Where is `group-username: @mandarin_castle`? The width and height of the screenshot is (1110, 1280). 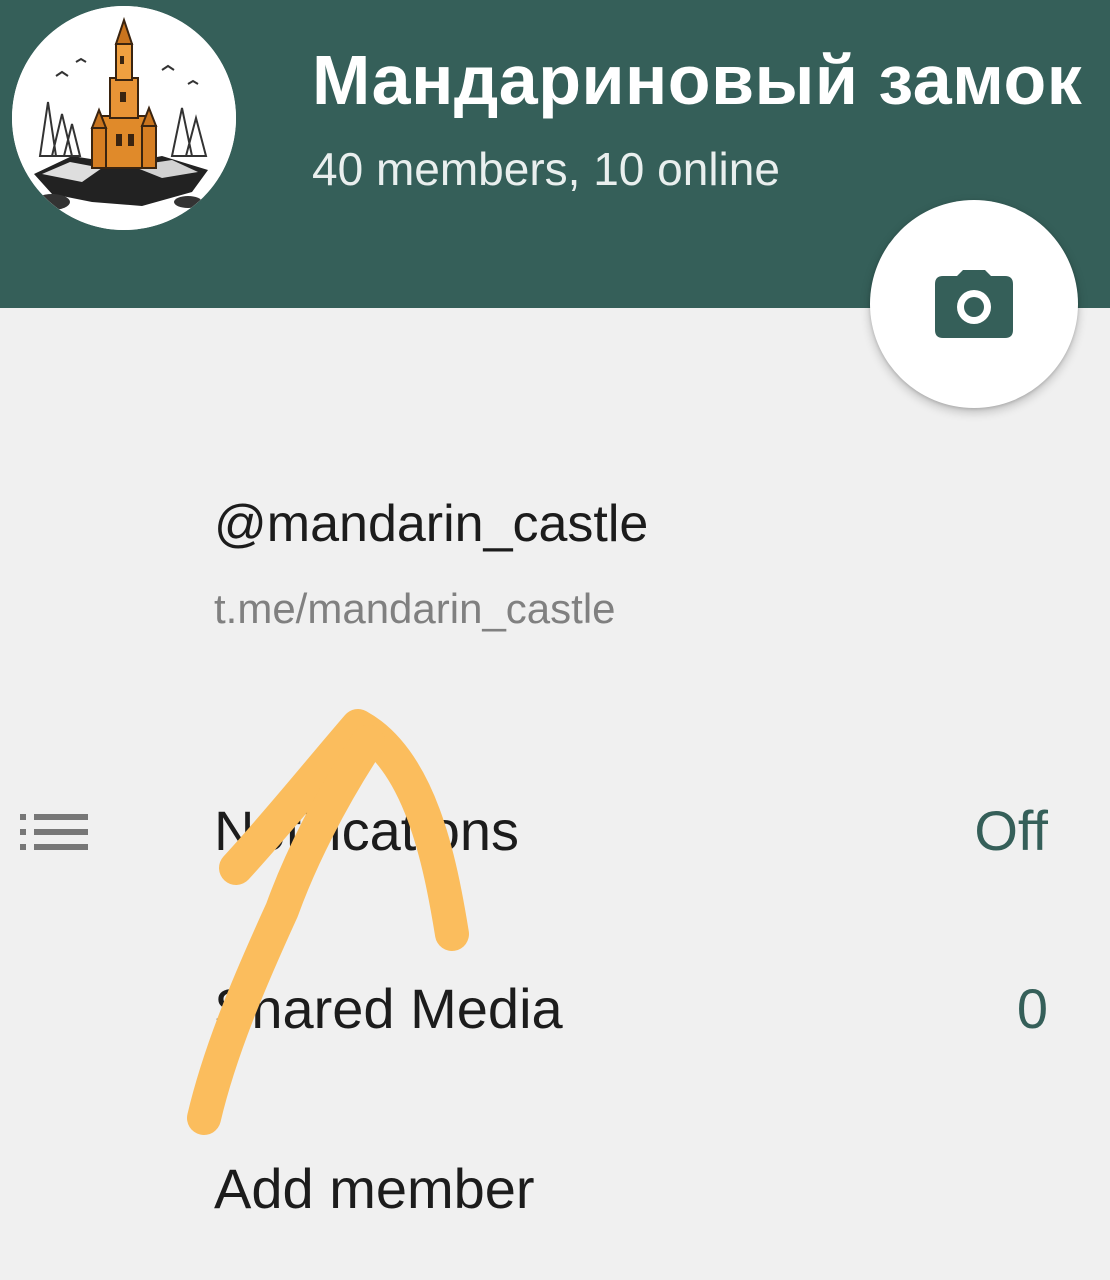 group-username: @mandarin_castle is located at coordinates (431, 524).